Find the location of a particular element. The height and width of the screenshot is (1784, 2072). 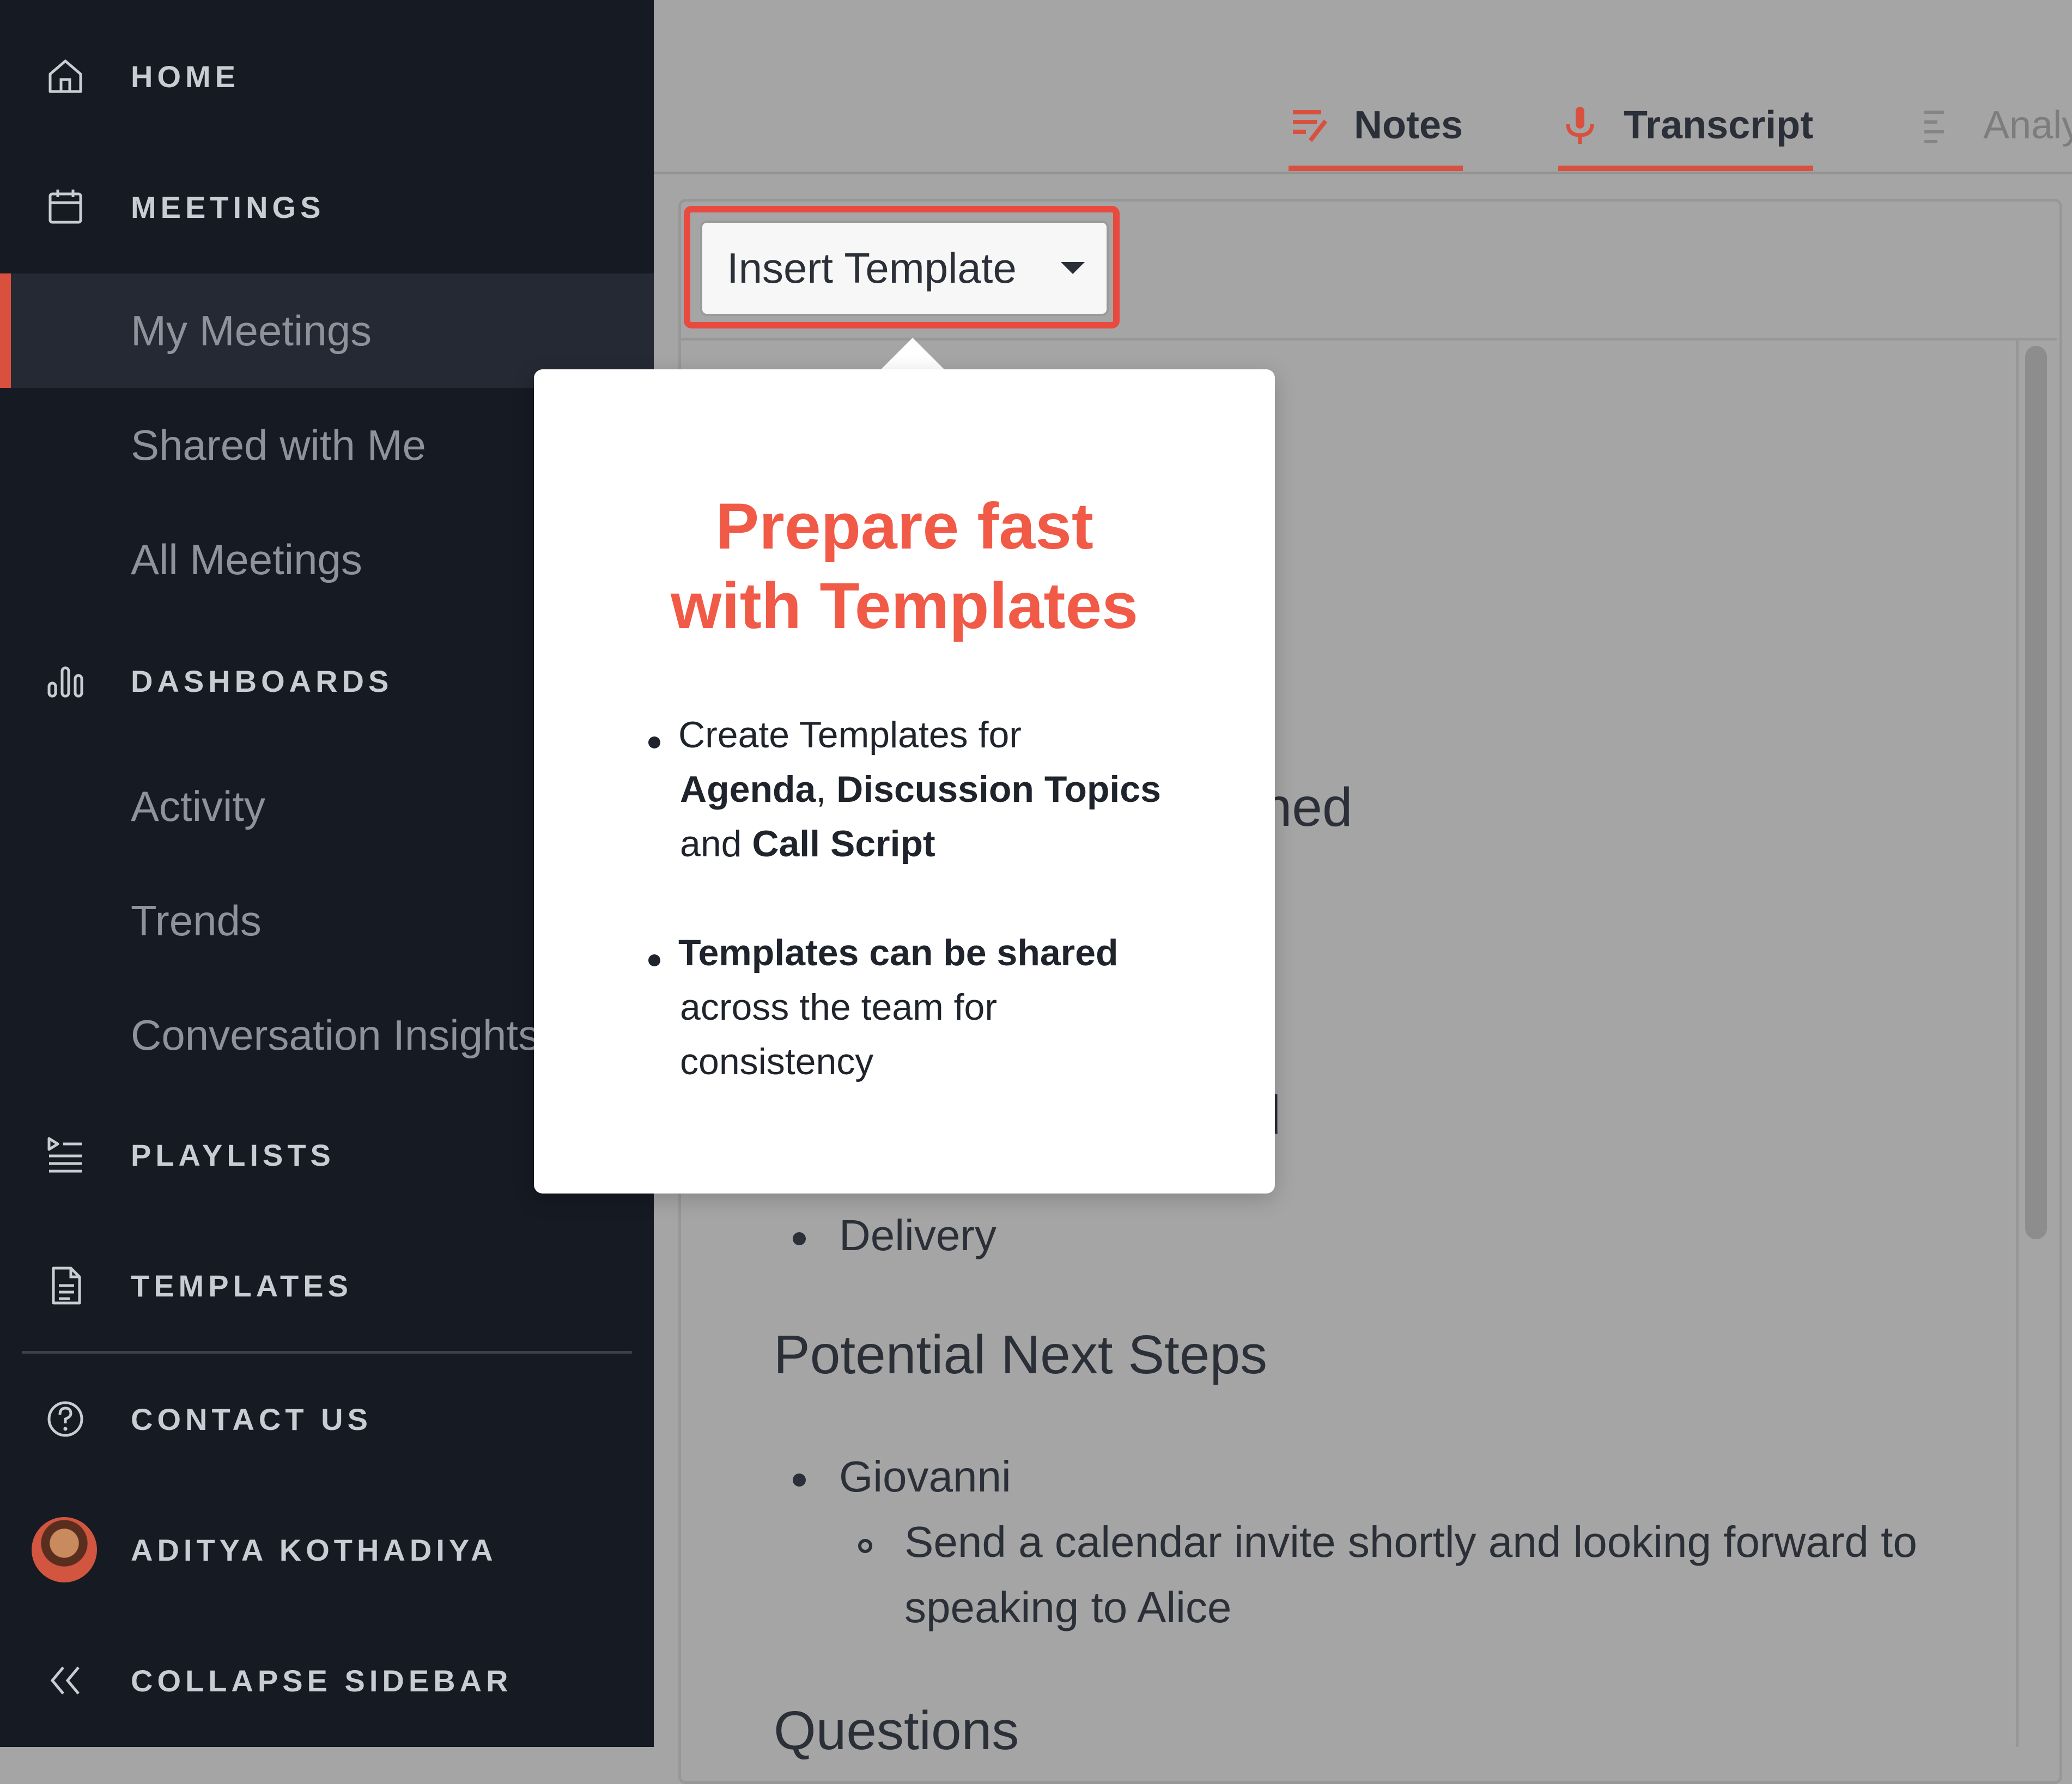

nav-home-label: HOME is located at coordinates (185, 76).